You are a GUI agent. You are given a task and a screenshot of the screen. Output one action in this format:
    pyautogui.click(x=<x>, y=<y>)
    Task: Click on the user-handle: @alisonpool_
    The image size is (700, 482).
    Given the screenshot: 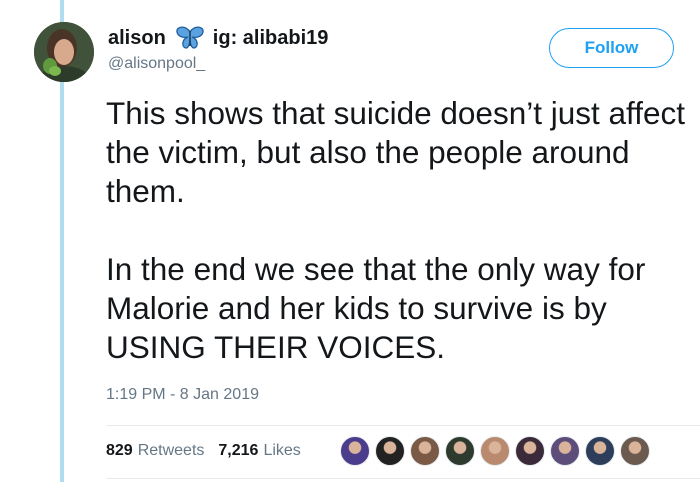 What is the action you would take?
    pyautogui.click(x=156, y=64)
    